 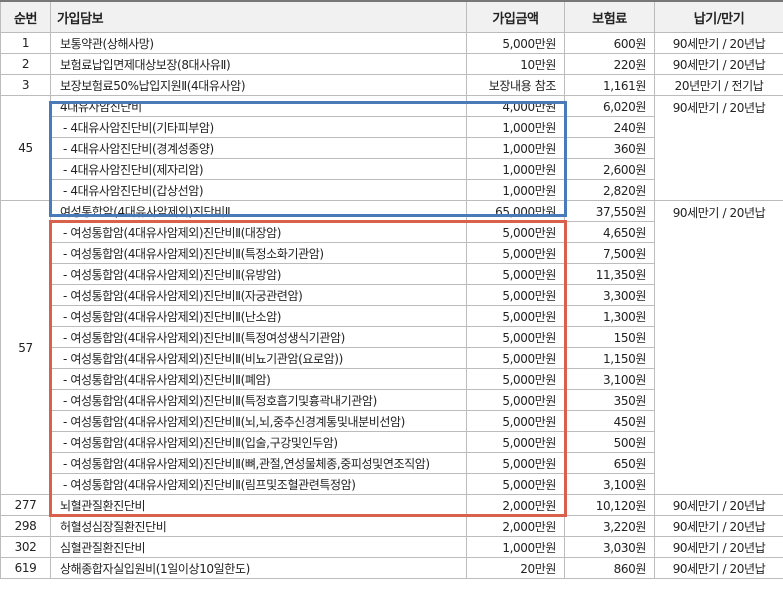 What do you see at coordinates (258, 274) in the screenshot?
I see `coverage-name: - 여성통합암(4대유사암제외)진단비Ⅱ(유방암)` at bounding box center [258, 274].